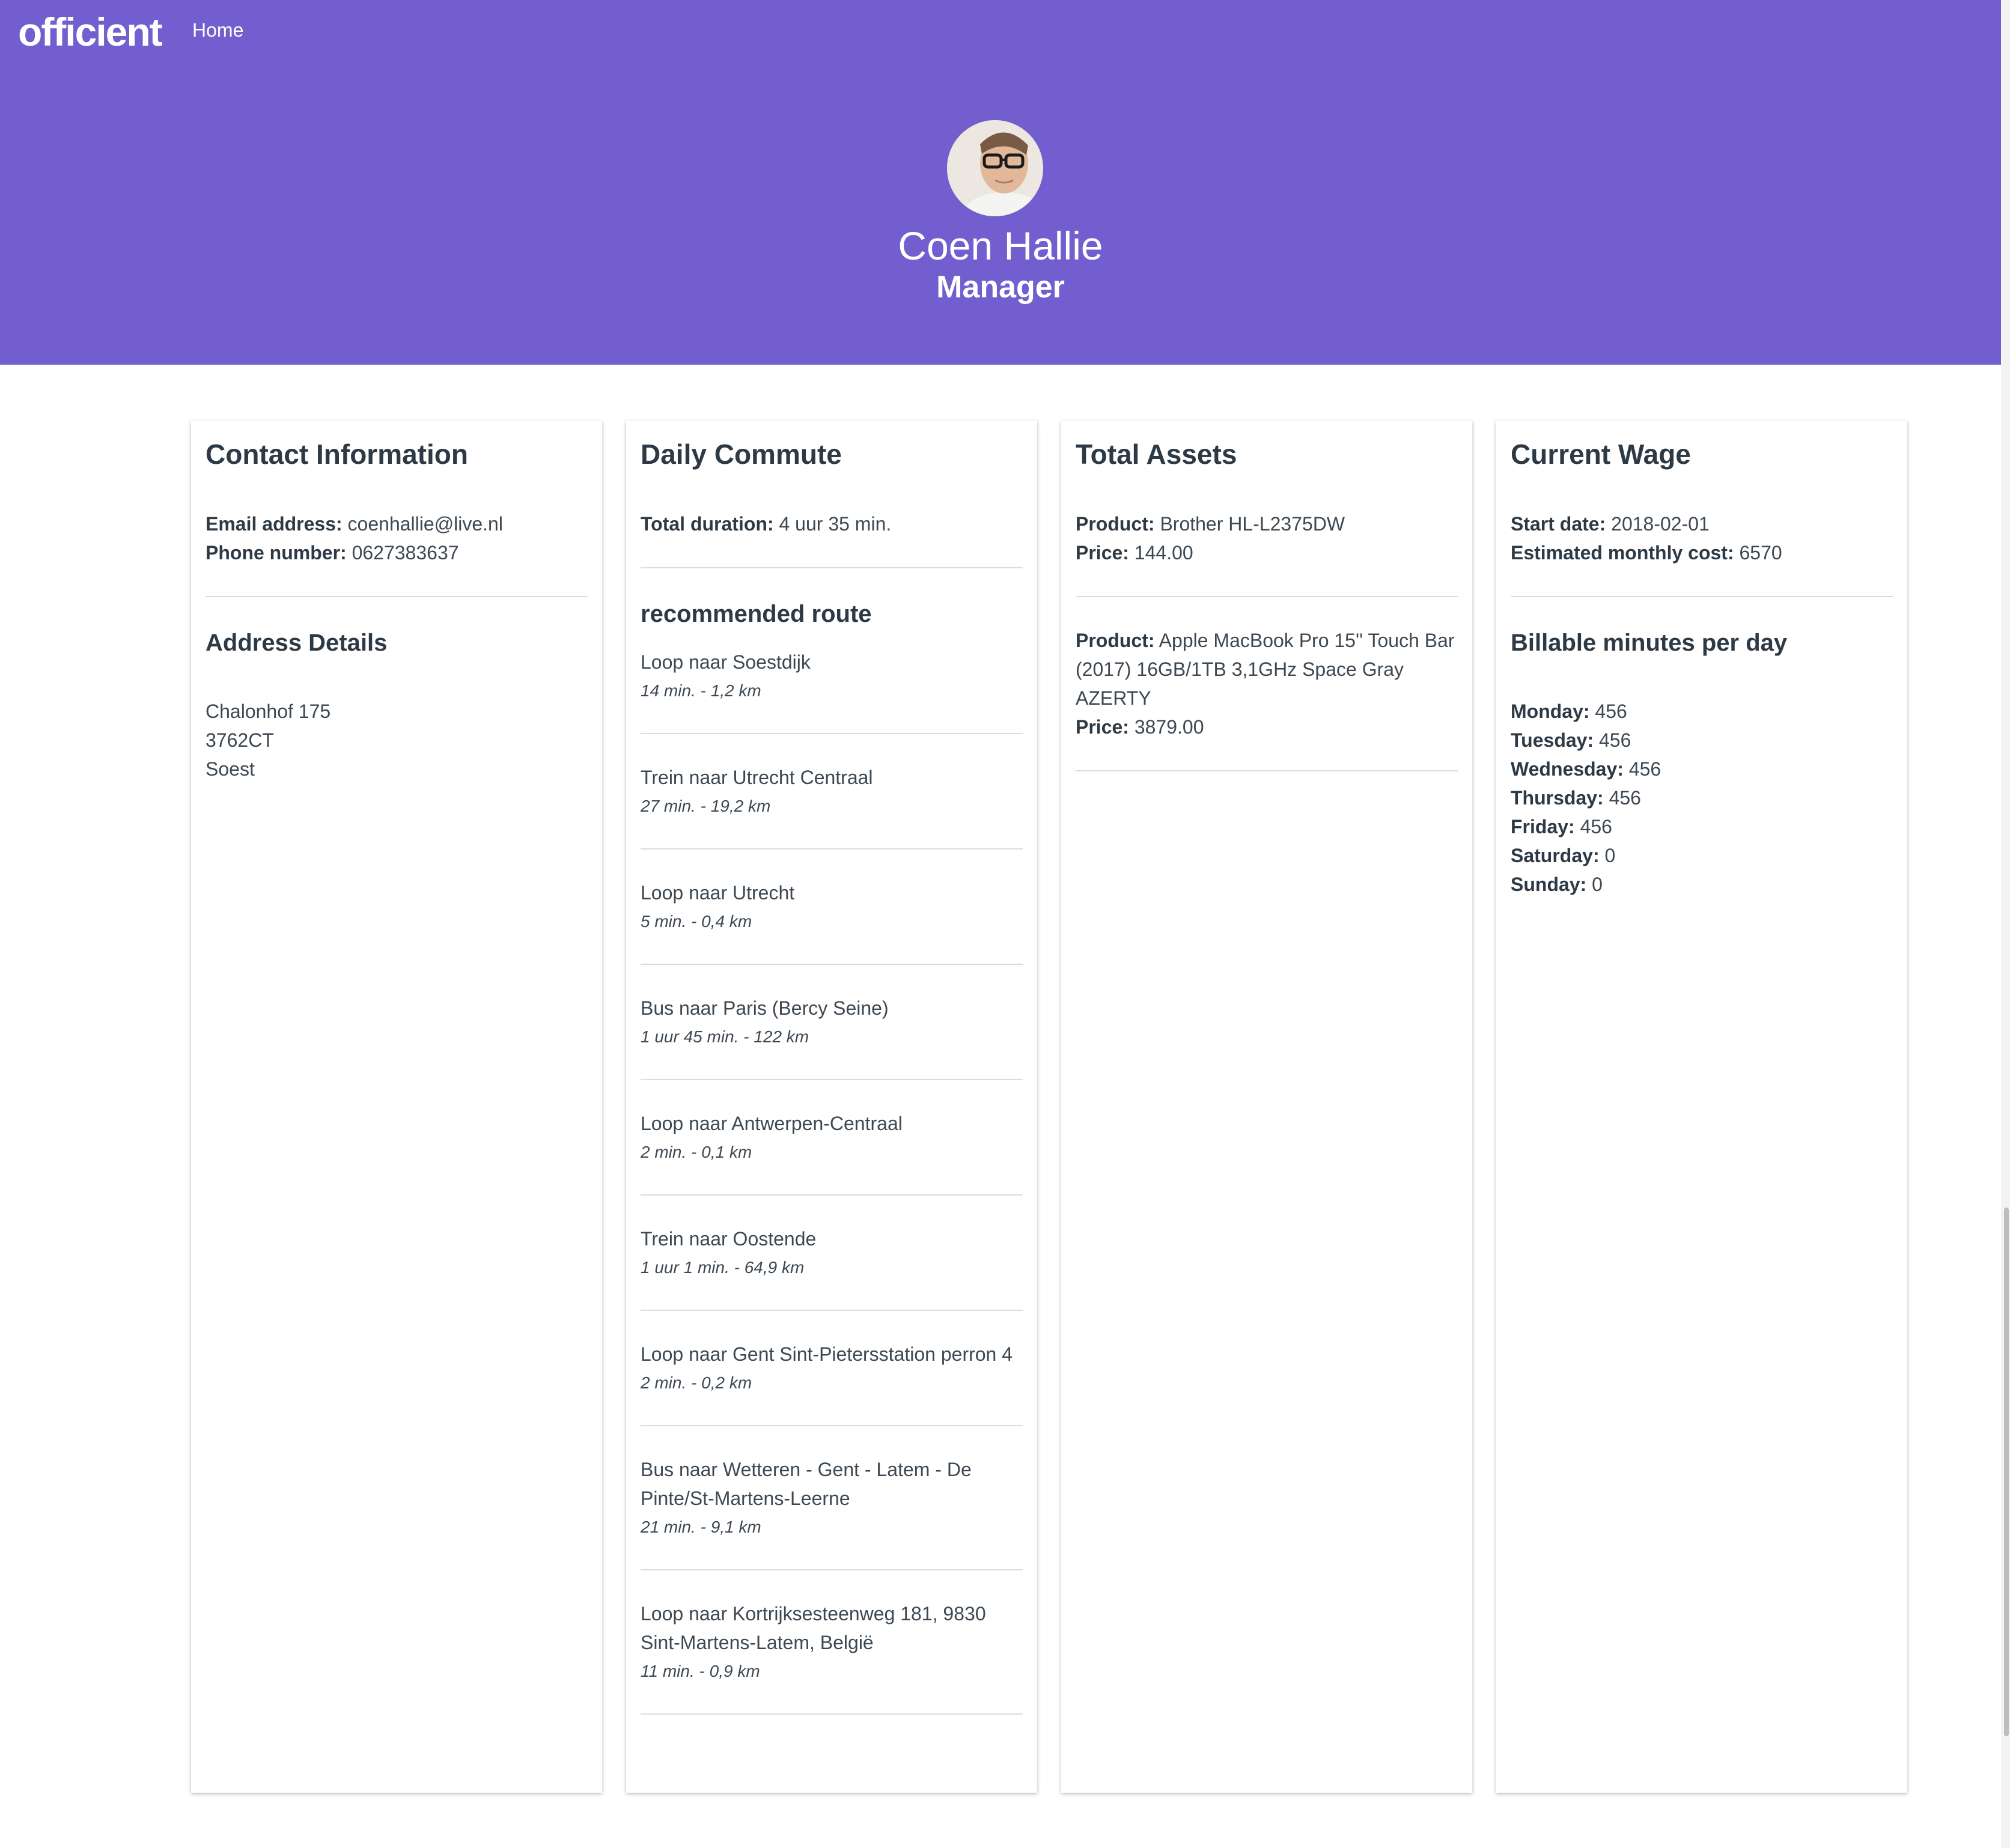 This screenshot has height=1848, width=2010. I want to click on wage-title: Current Wage, so click(1601, 454).